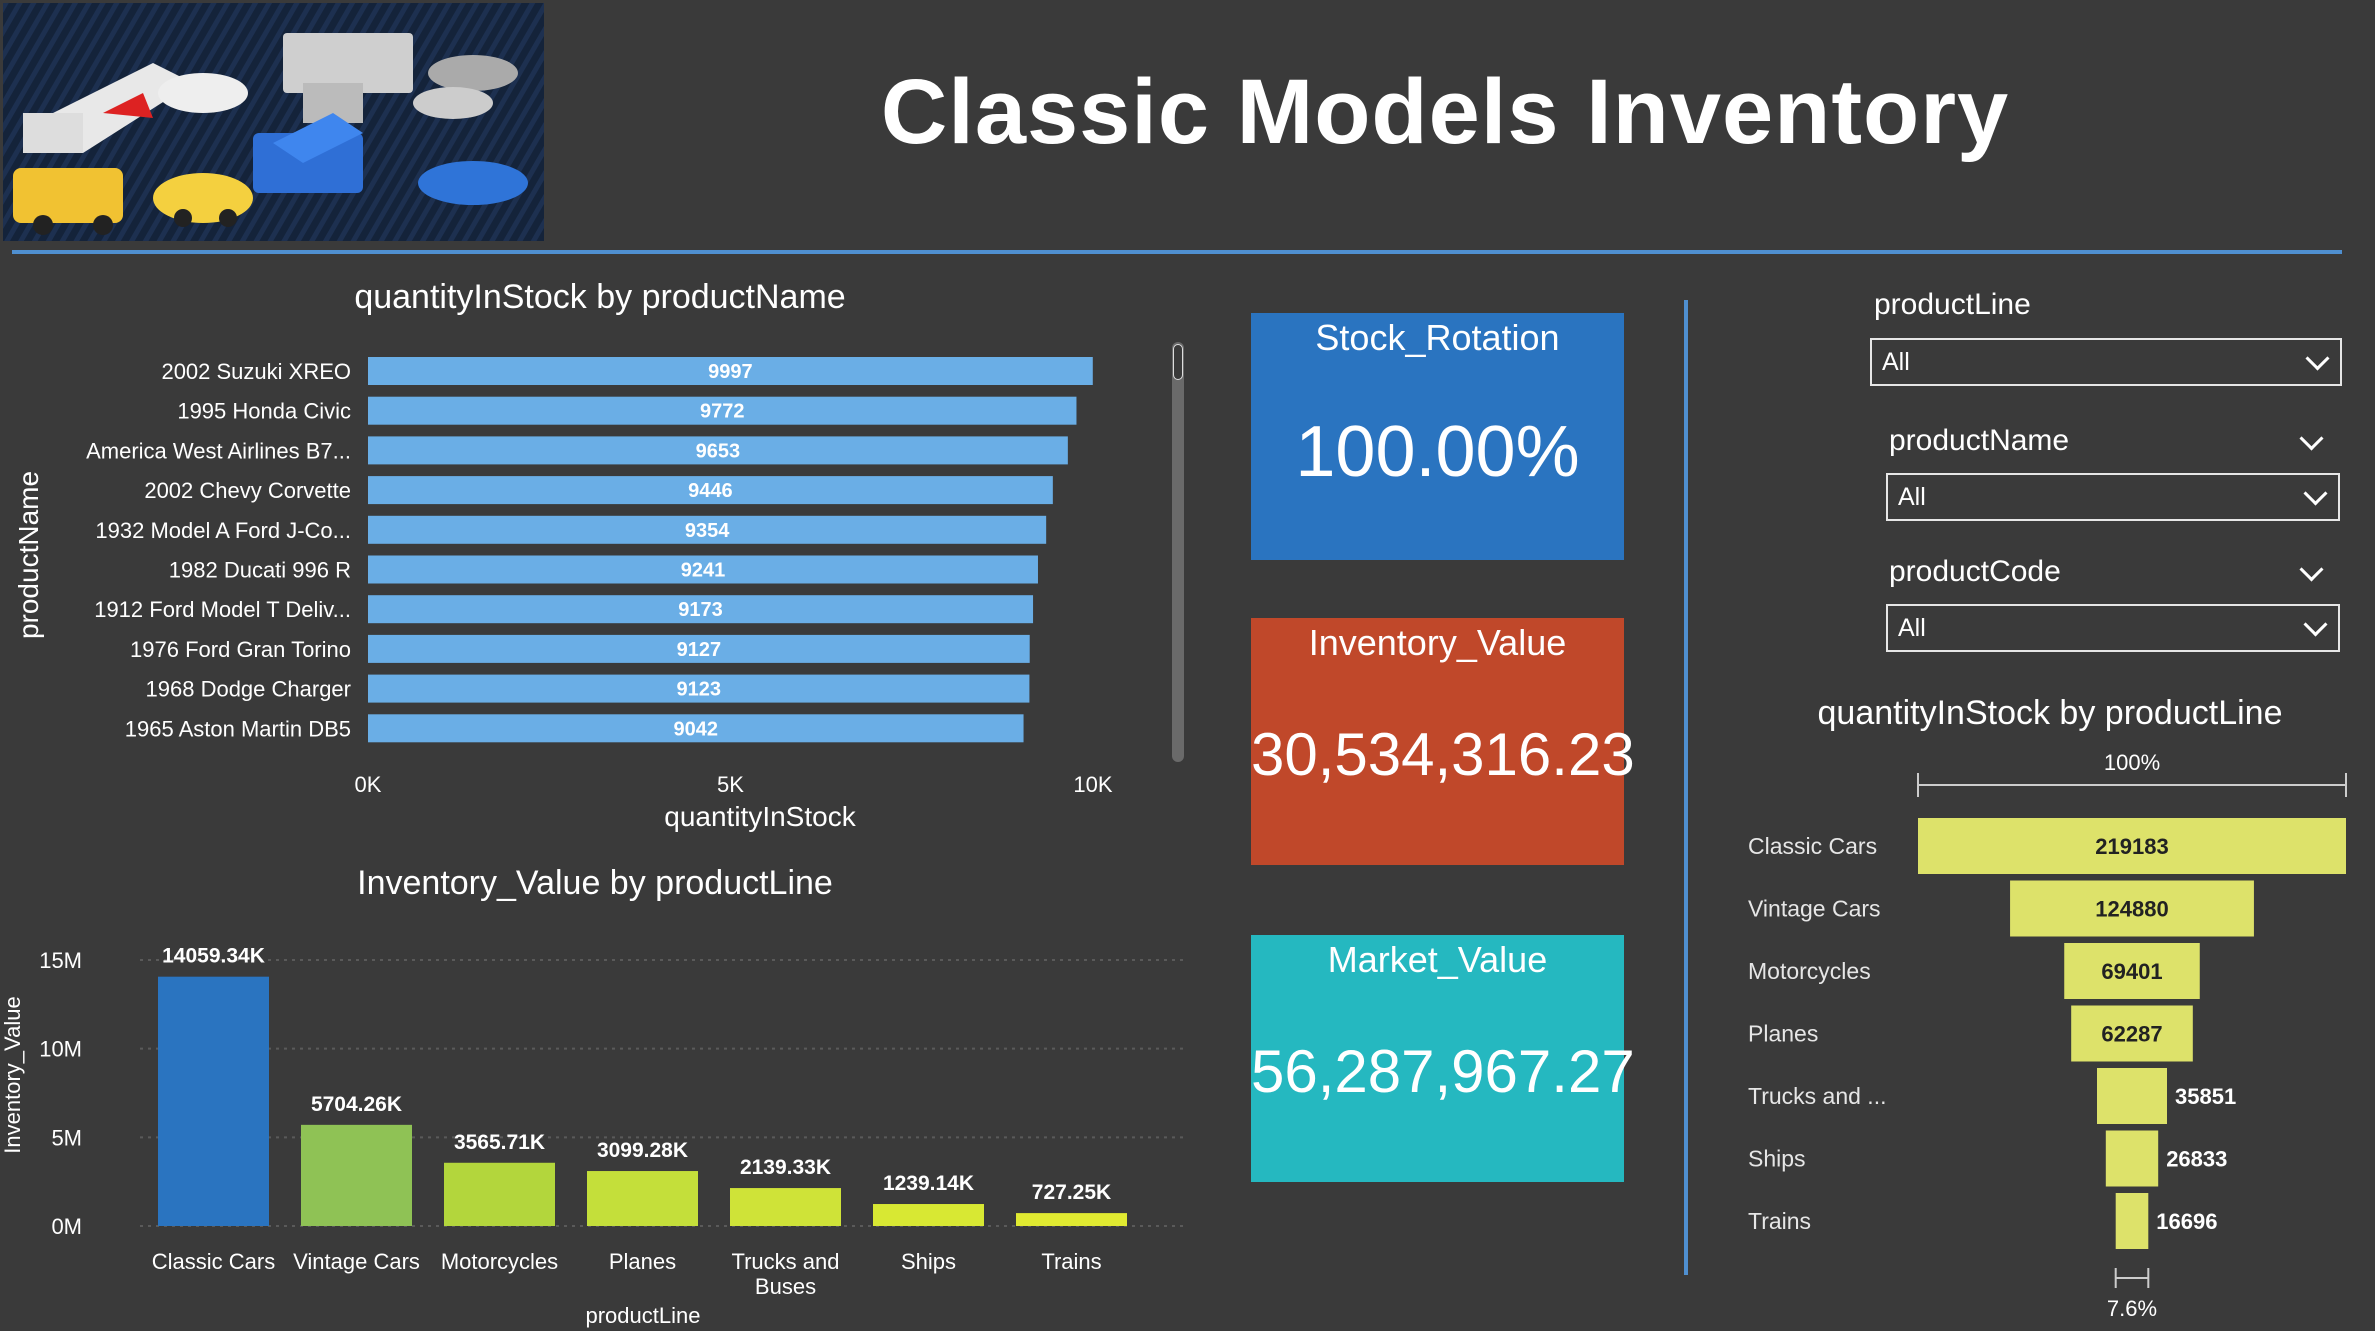 The width and height of the screenshot is (2375, 1331). What do you see at coordinates (1809, 971) in the screenshot?
I see `funnel-category-label: Motorcycles` at bounding box center [1809, 971].